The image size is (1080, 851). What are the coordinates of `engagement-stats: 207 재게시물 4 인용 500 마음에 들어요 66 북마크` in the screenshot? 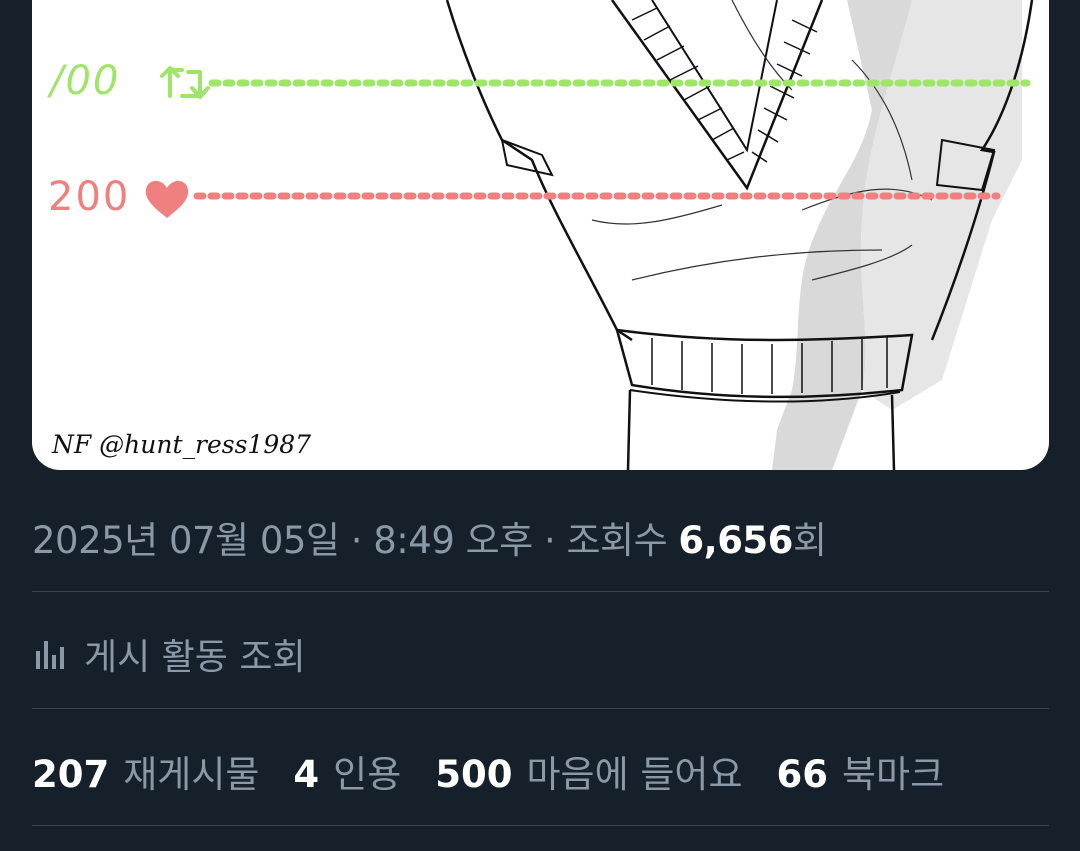 It's located at (505, 771).